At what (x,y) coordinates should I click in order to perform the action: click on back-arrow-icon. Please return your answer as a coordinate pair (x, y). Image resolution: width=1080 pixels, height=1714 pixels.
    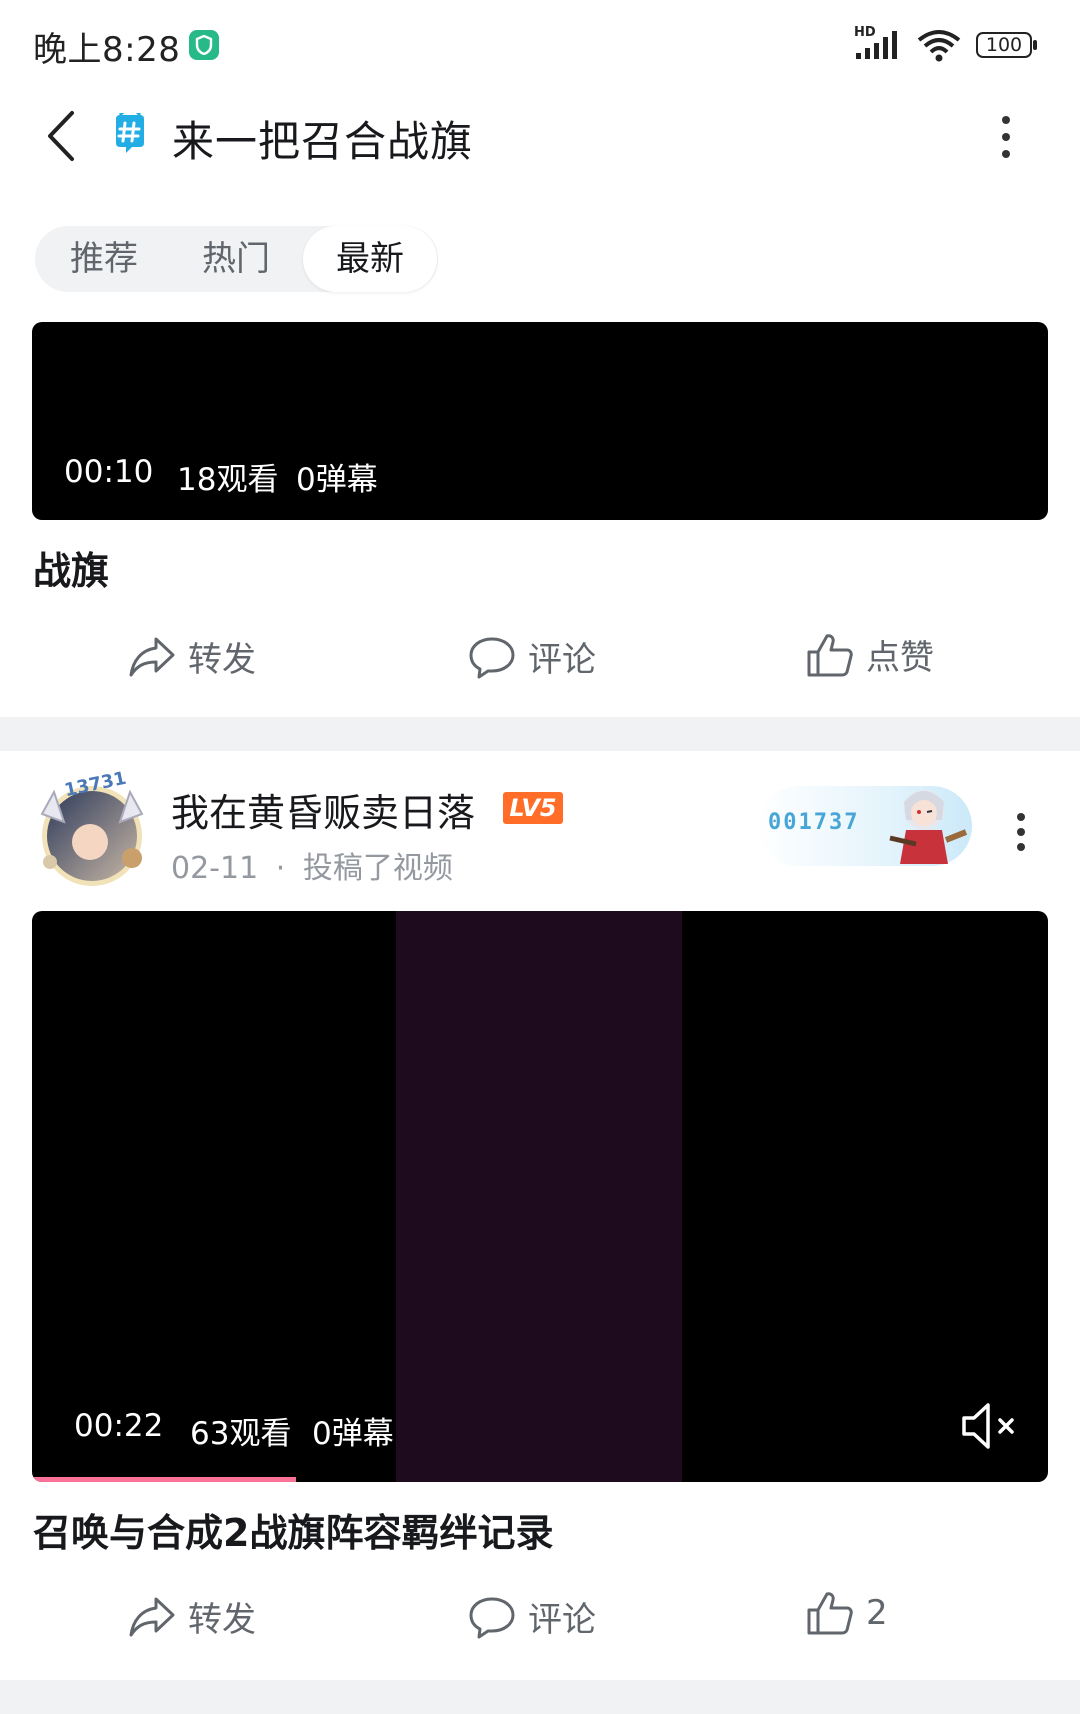
    Looking at the image, I should click on (61, 136).